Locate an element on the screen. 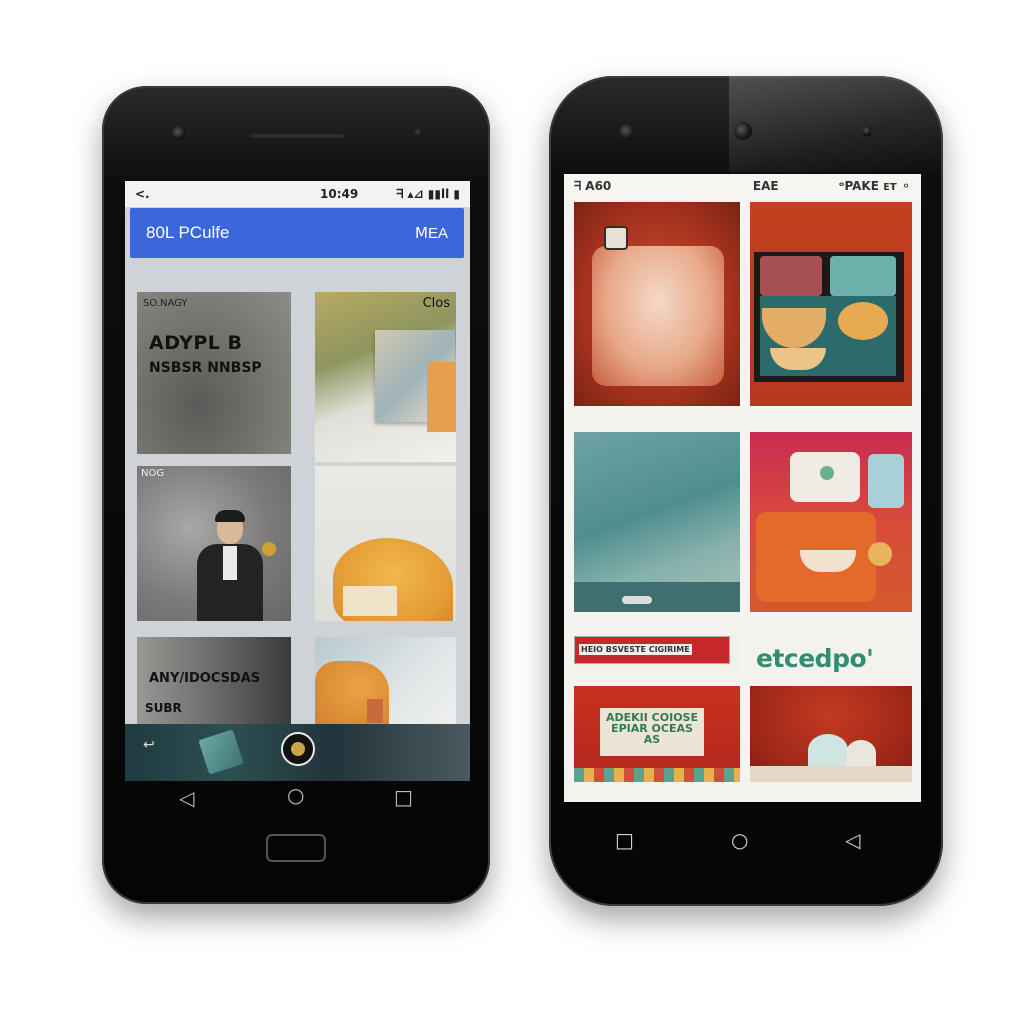  gallery-tile: ADEKII COIOSE EPIAR OCEAS AS is located at coordinates (657, 734).